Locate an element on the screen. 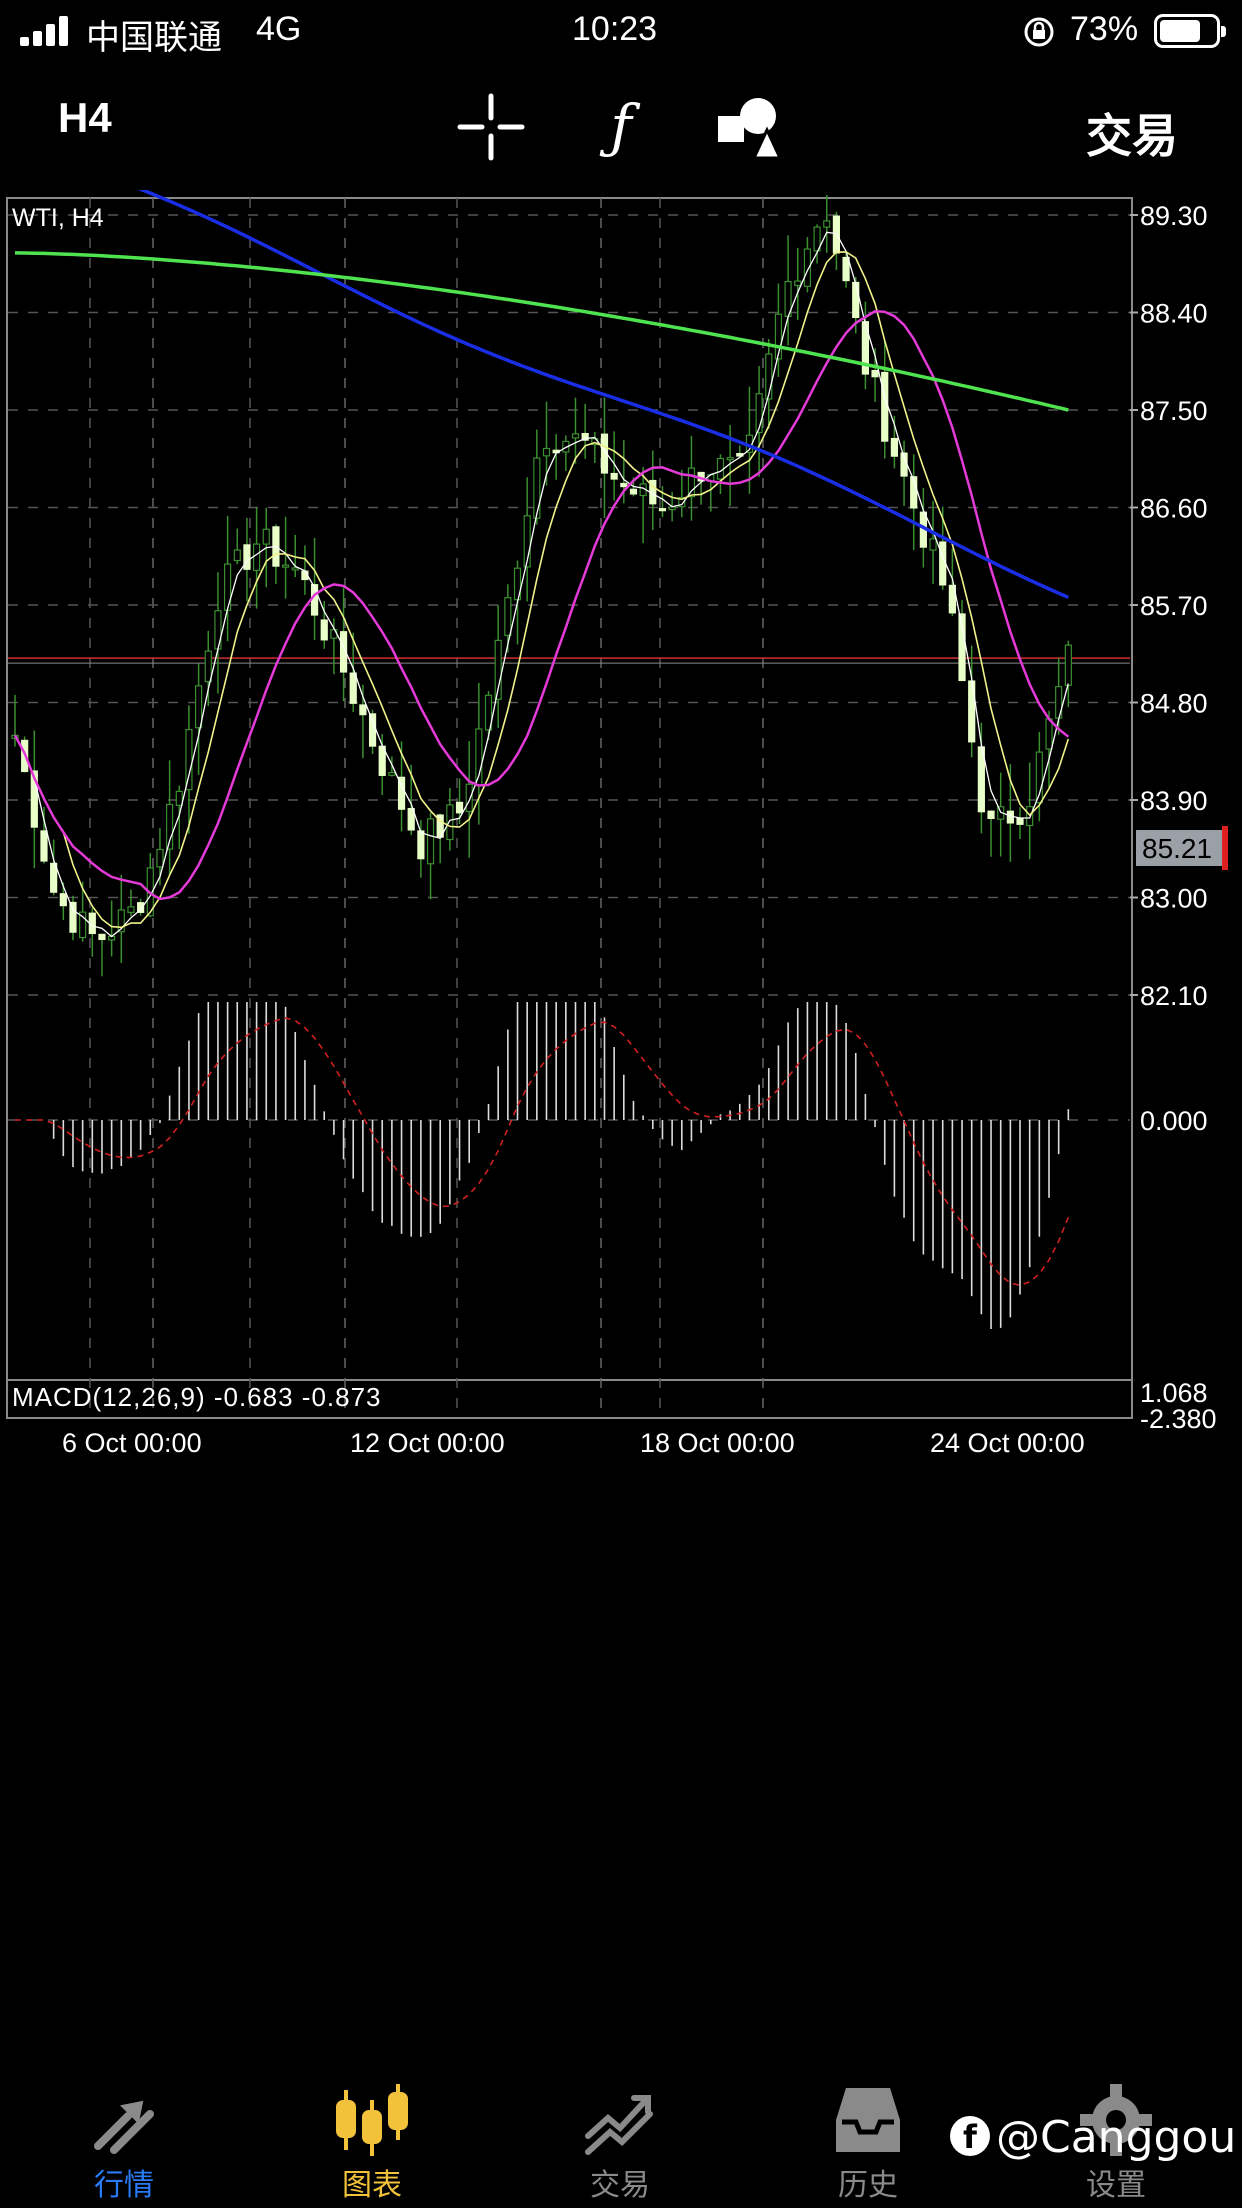  macd-histogram is located at coordinates (542, 1166).